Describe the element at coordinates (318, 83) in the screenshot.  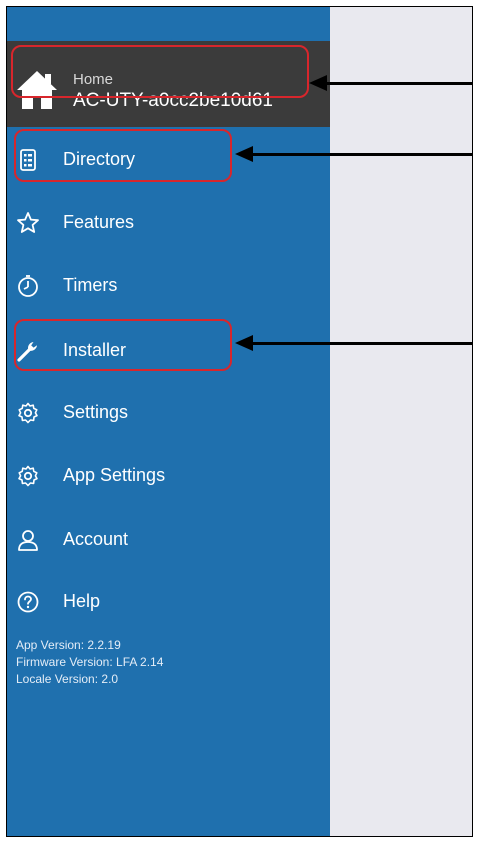
I see `arrow-head-home` at that location.